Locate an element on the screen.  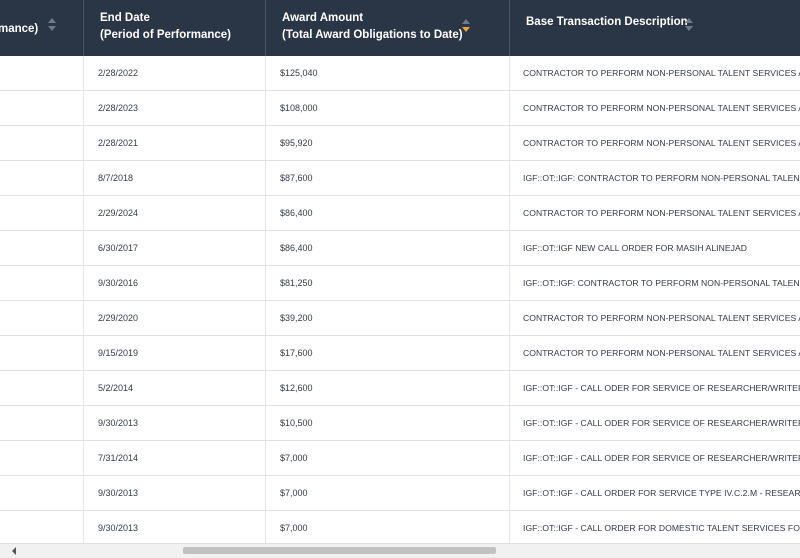
award-amount-cell: $87,600 is located at coordinates (388, 178).